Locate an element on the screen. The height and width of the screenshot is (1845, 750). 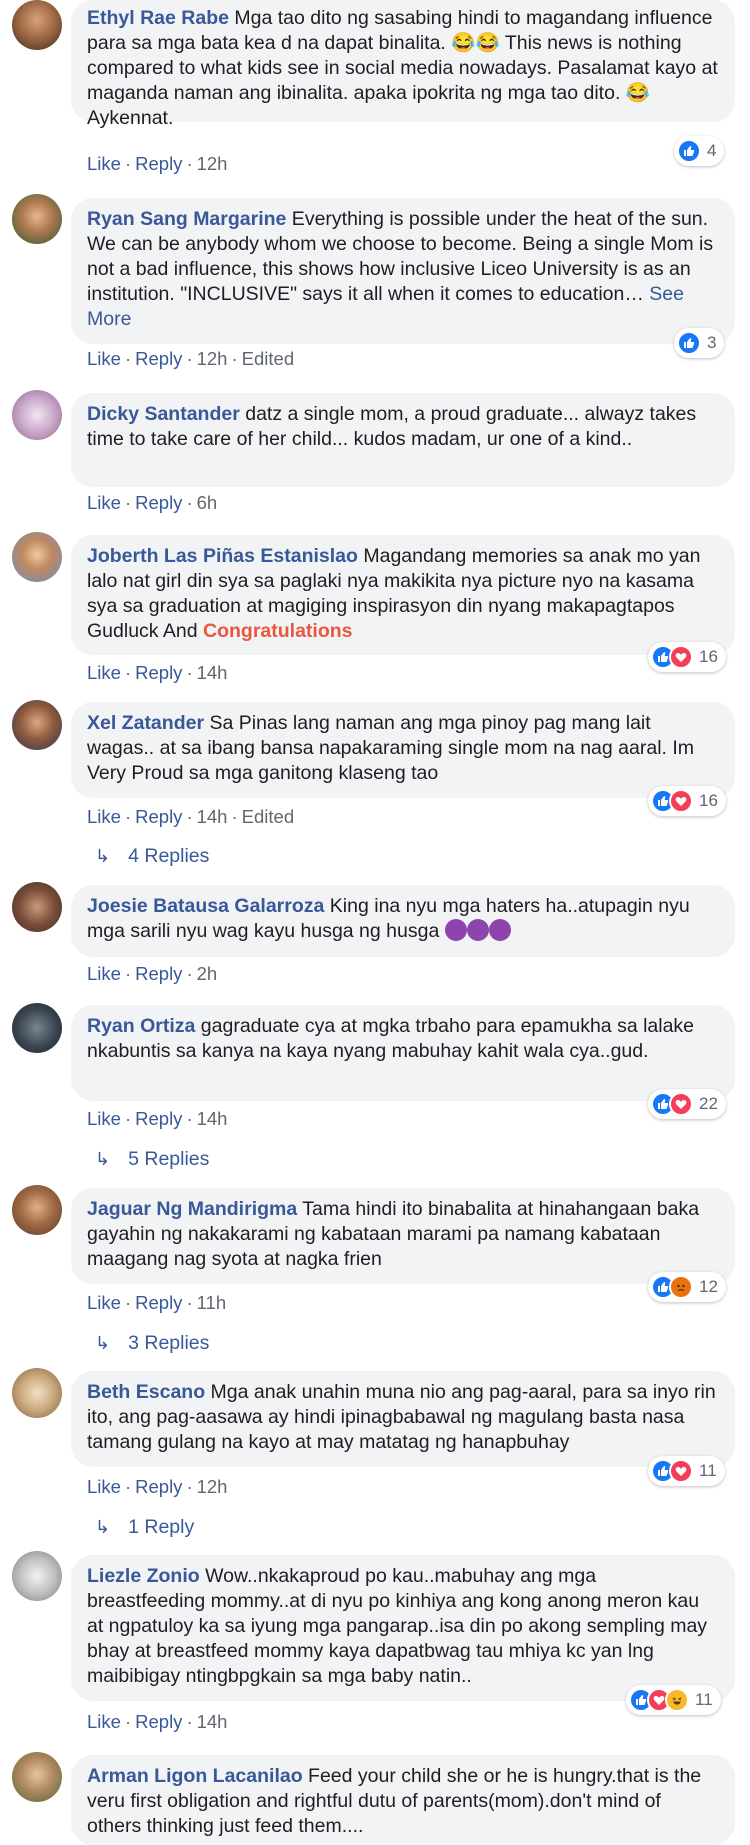
comment-author: Jaguar Ng Mandirigma is located at coordinates (192, 1209).